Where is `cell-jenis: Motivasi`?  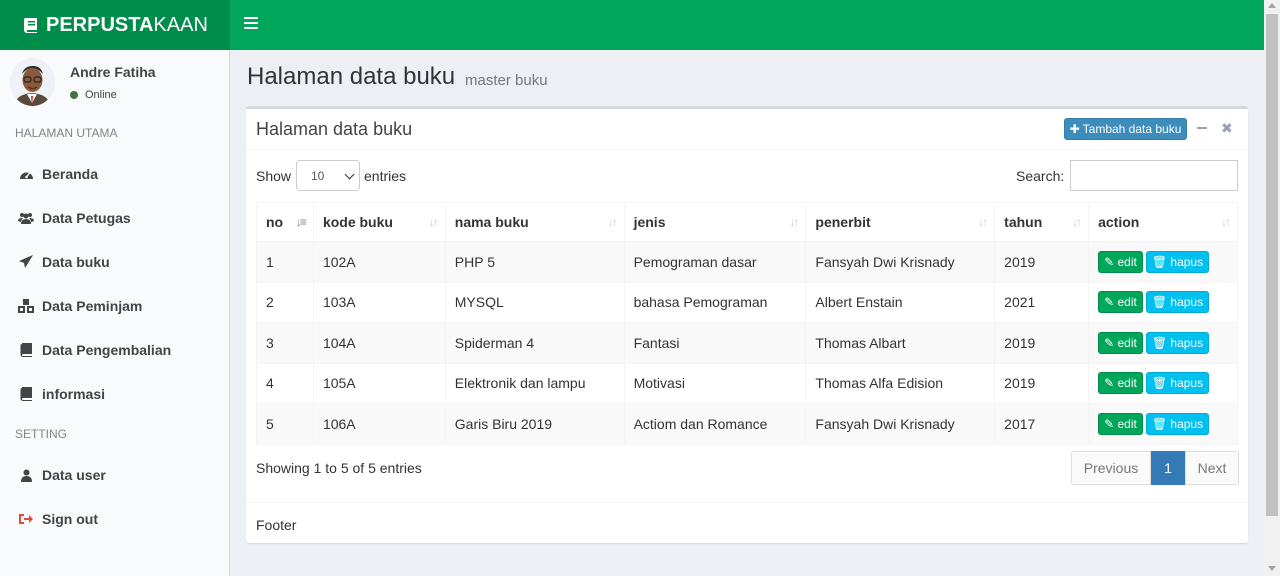 cell-jenis: Motivasi is located at coordinates (715, 383).